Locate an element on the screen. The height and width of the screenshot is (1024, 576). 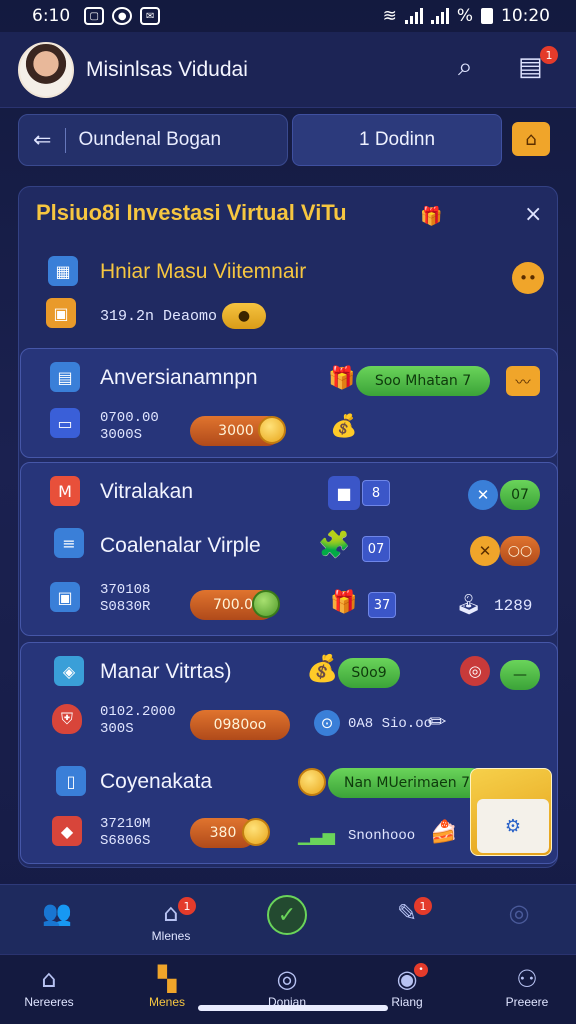
row-title: Coyenakata is located at coordinates (156, 781).